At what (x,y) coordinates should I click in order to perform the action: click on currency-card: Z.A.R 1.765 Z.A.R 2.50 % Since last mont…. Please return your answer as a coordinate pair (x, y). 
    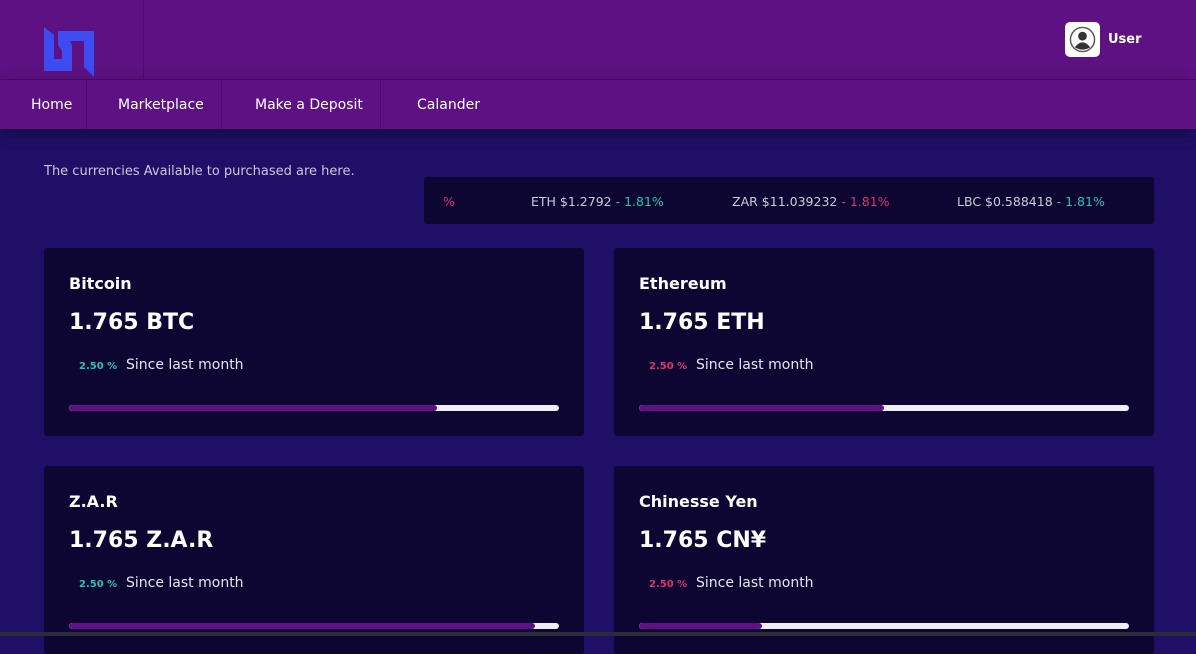
    Looking at the image, I should click on (314, 560).